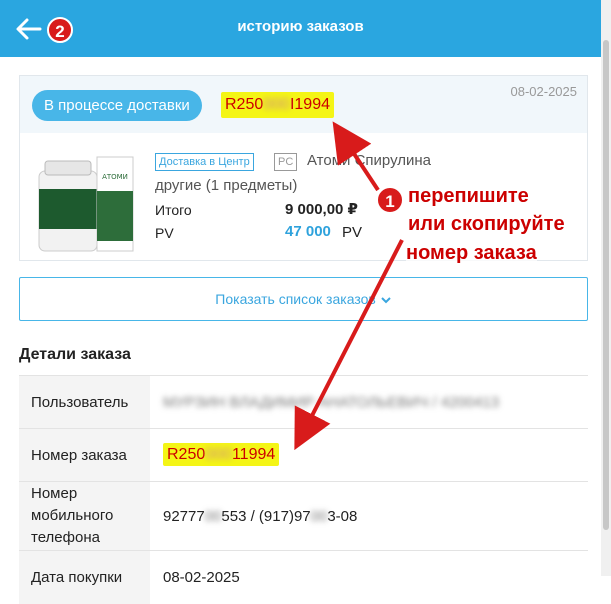  What do you see at coordinates (342, 516) in the screenshot?
I see `phone-value-end: 3-08` at bounding box center [342, 516].